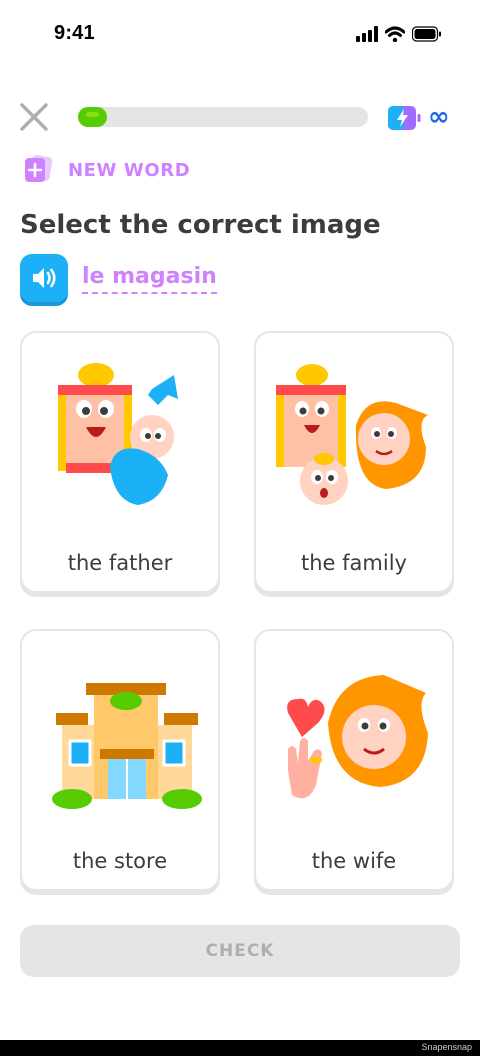 This screenshot has height=1056, width=480. I want to click on option-card-store: the store, so click(120, 760).